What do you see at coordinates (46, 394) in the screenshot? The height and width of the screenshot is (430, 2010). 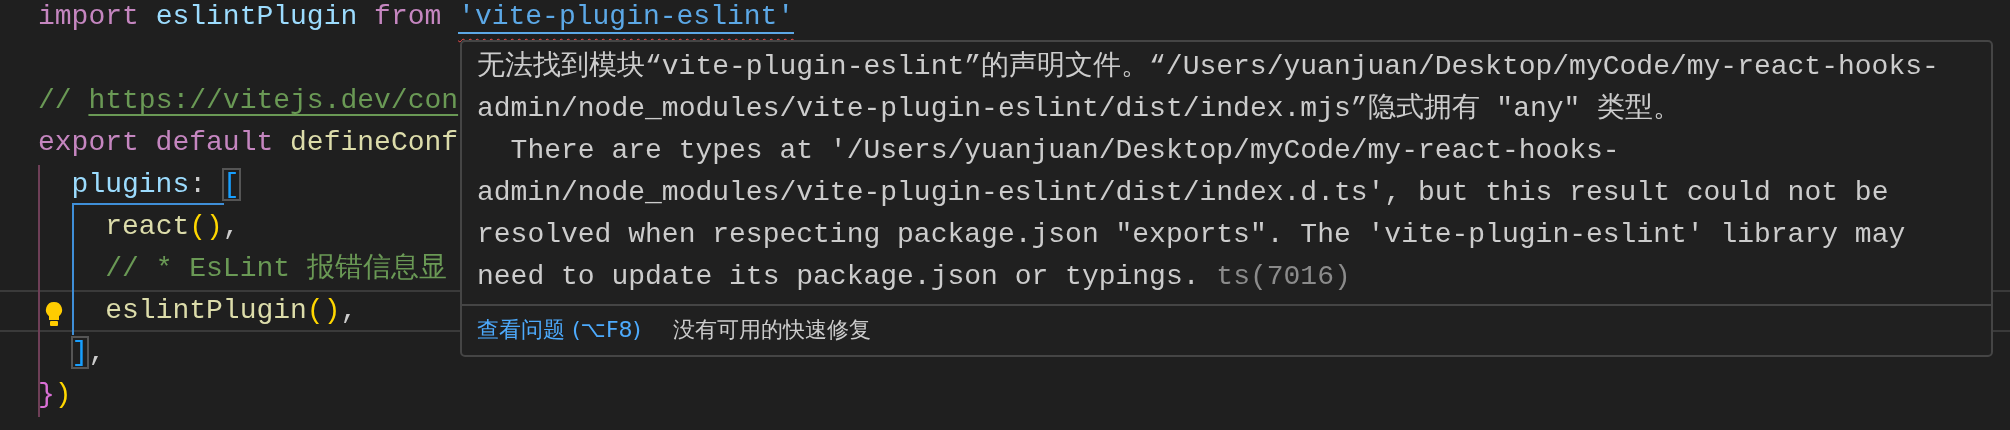 I see `bracket: }` at bounding box center [46, 394].